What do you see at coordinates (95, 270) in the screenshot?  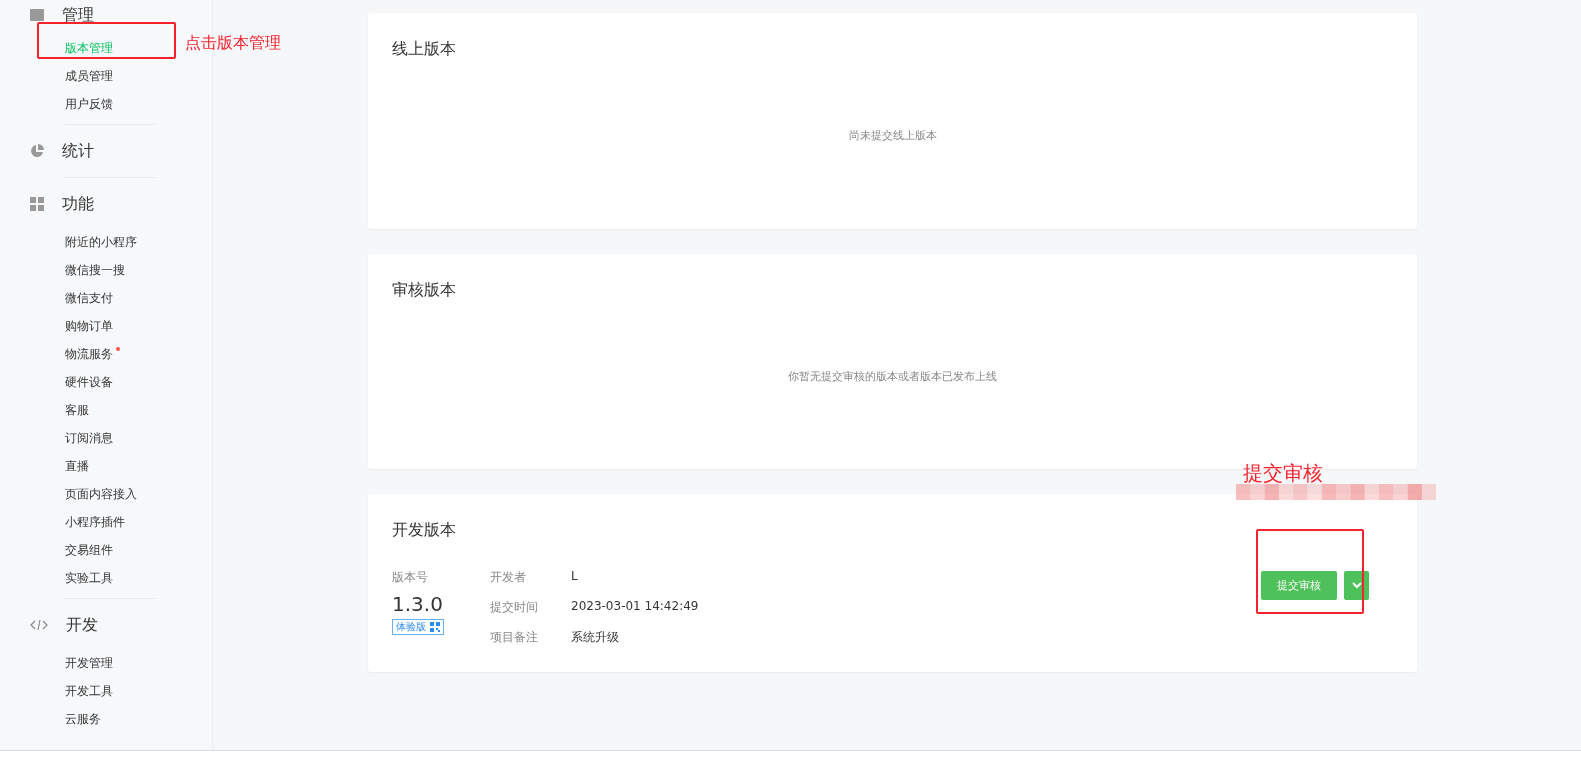 I see `sidebar-item: 微信搜一搜` at bounding box center [95, 270].